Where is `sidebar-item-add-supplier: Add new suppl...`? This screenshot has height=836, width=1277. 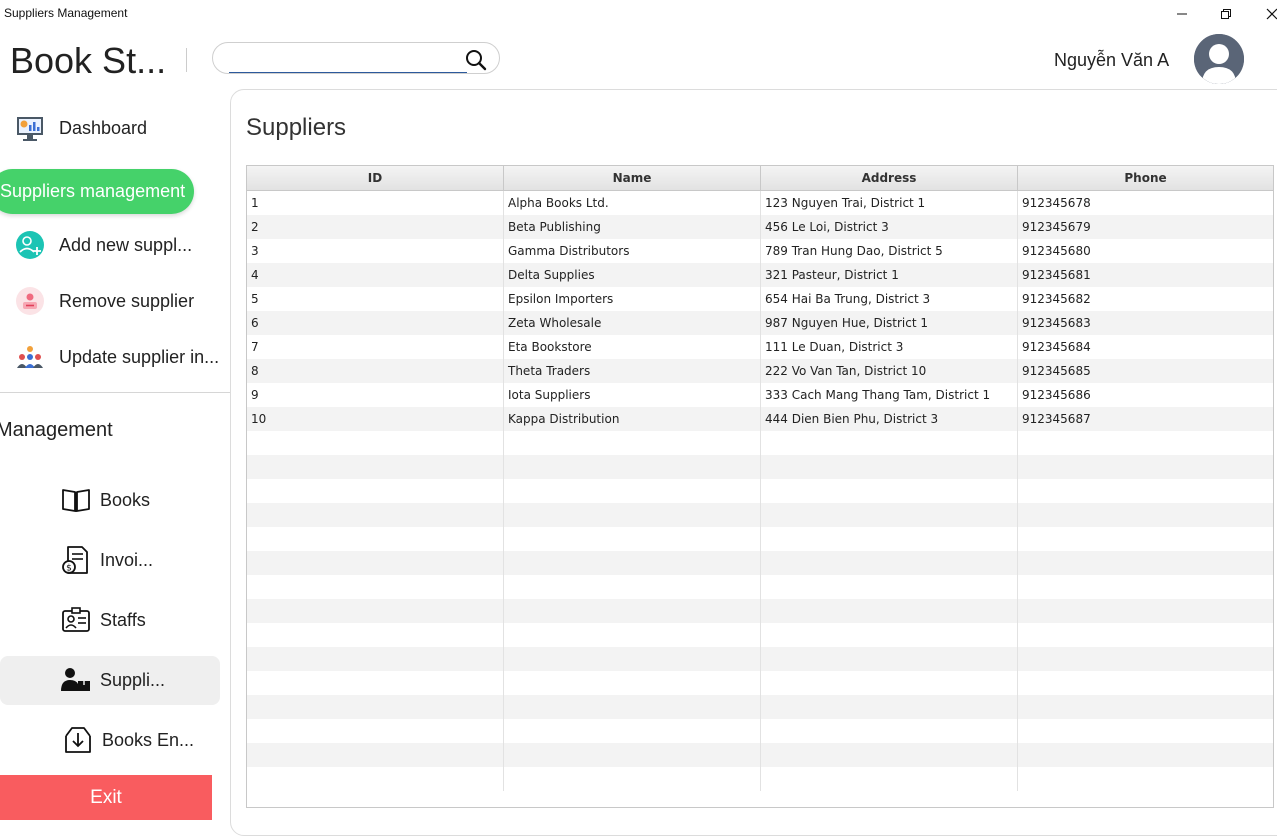 sidebar-item-add-supplier: Add new suppl... is located at coordinates (103, 245).